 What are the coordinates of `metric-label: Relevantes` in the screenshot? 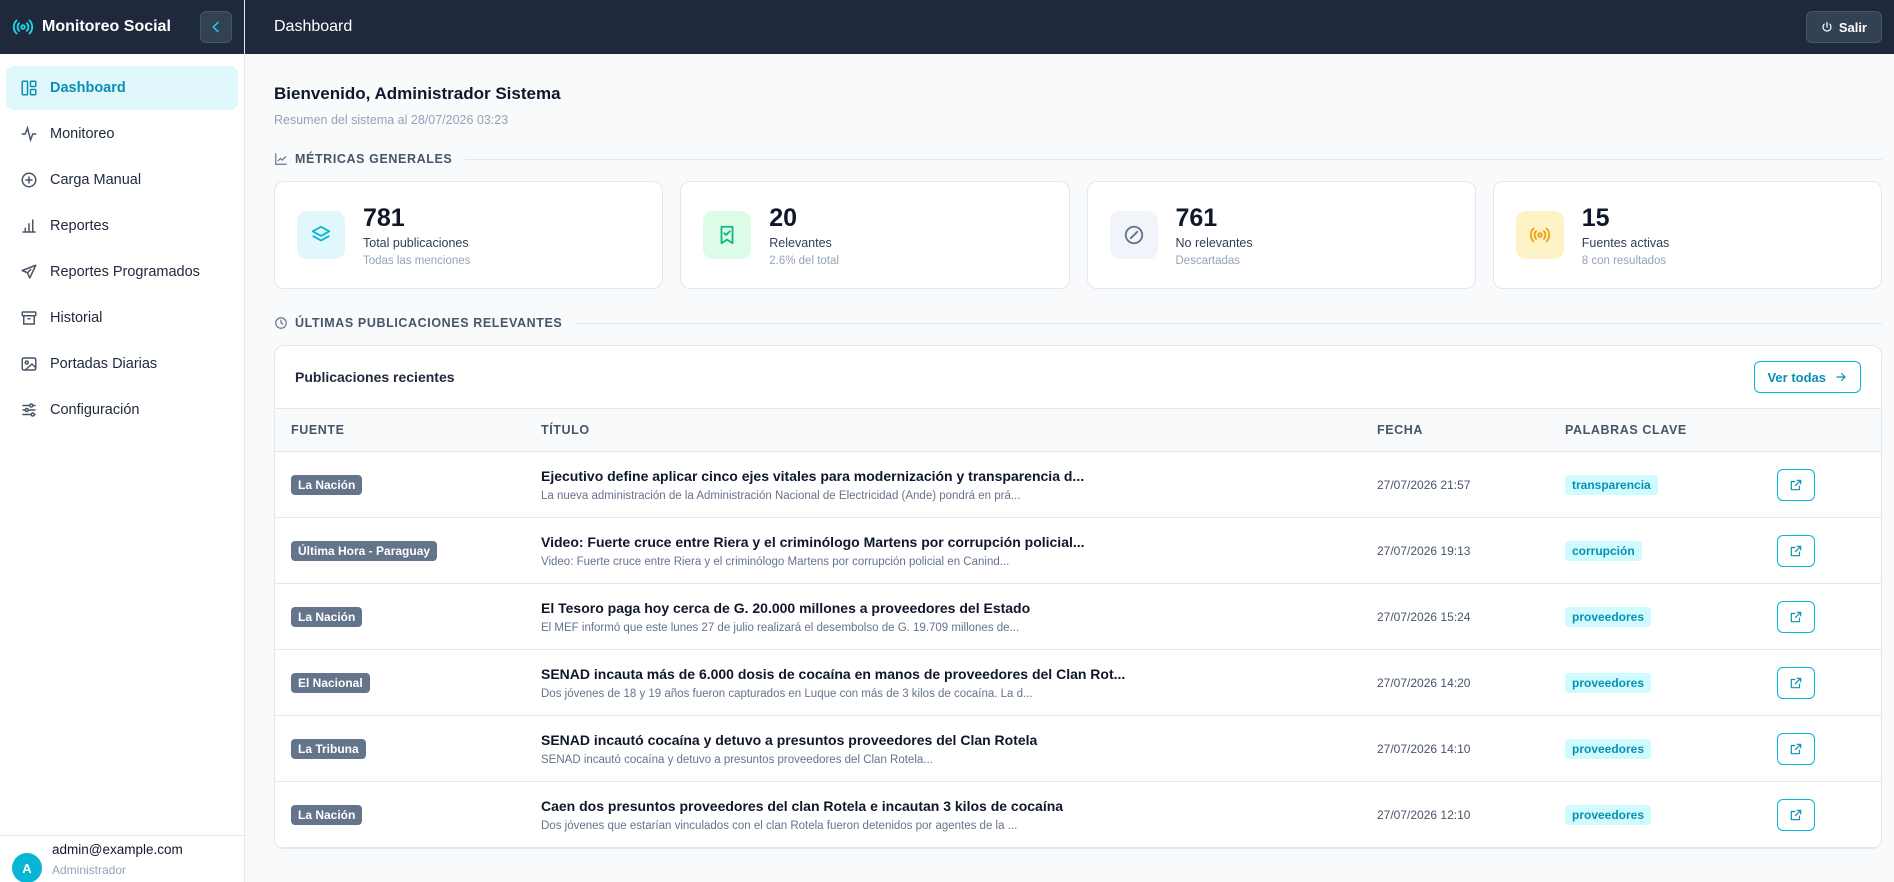 It's located at (800, 242).